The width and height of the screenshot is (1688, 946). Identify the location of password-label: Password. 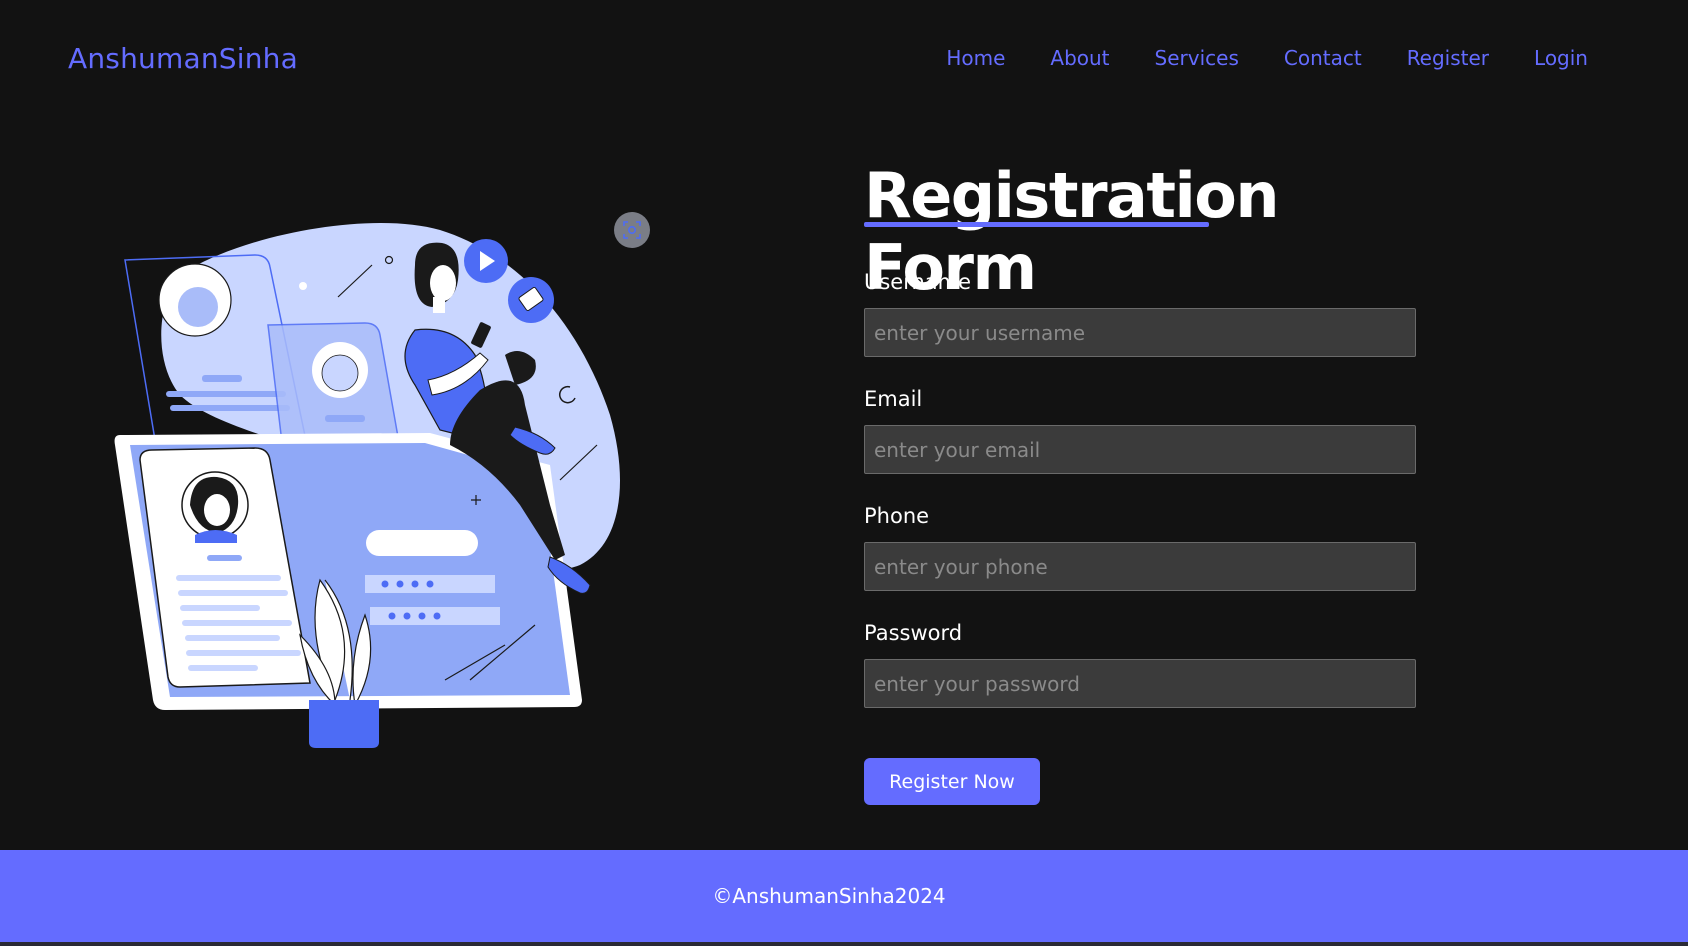
(913, 633).